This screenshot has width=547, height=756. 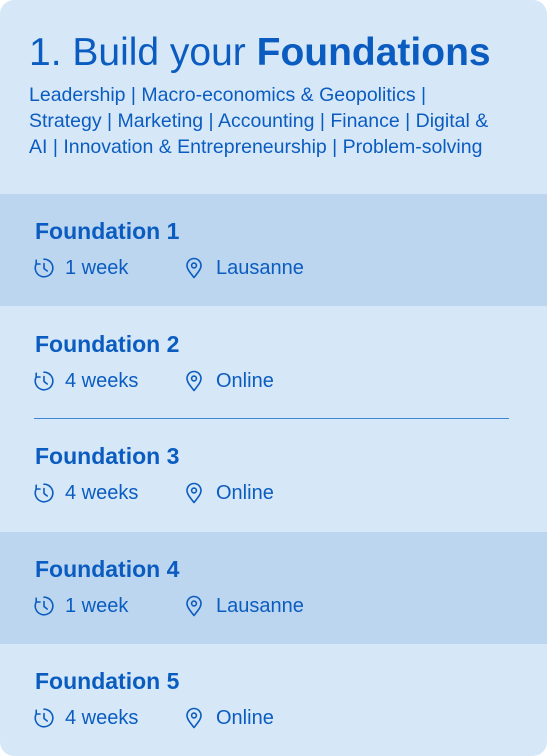 I want to click on foundation-title: Foundation 3, so click(x=107, y=456).